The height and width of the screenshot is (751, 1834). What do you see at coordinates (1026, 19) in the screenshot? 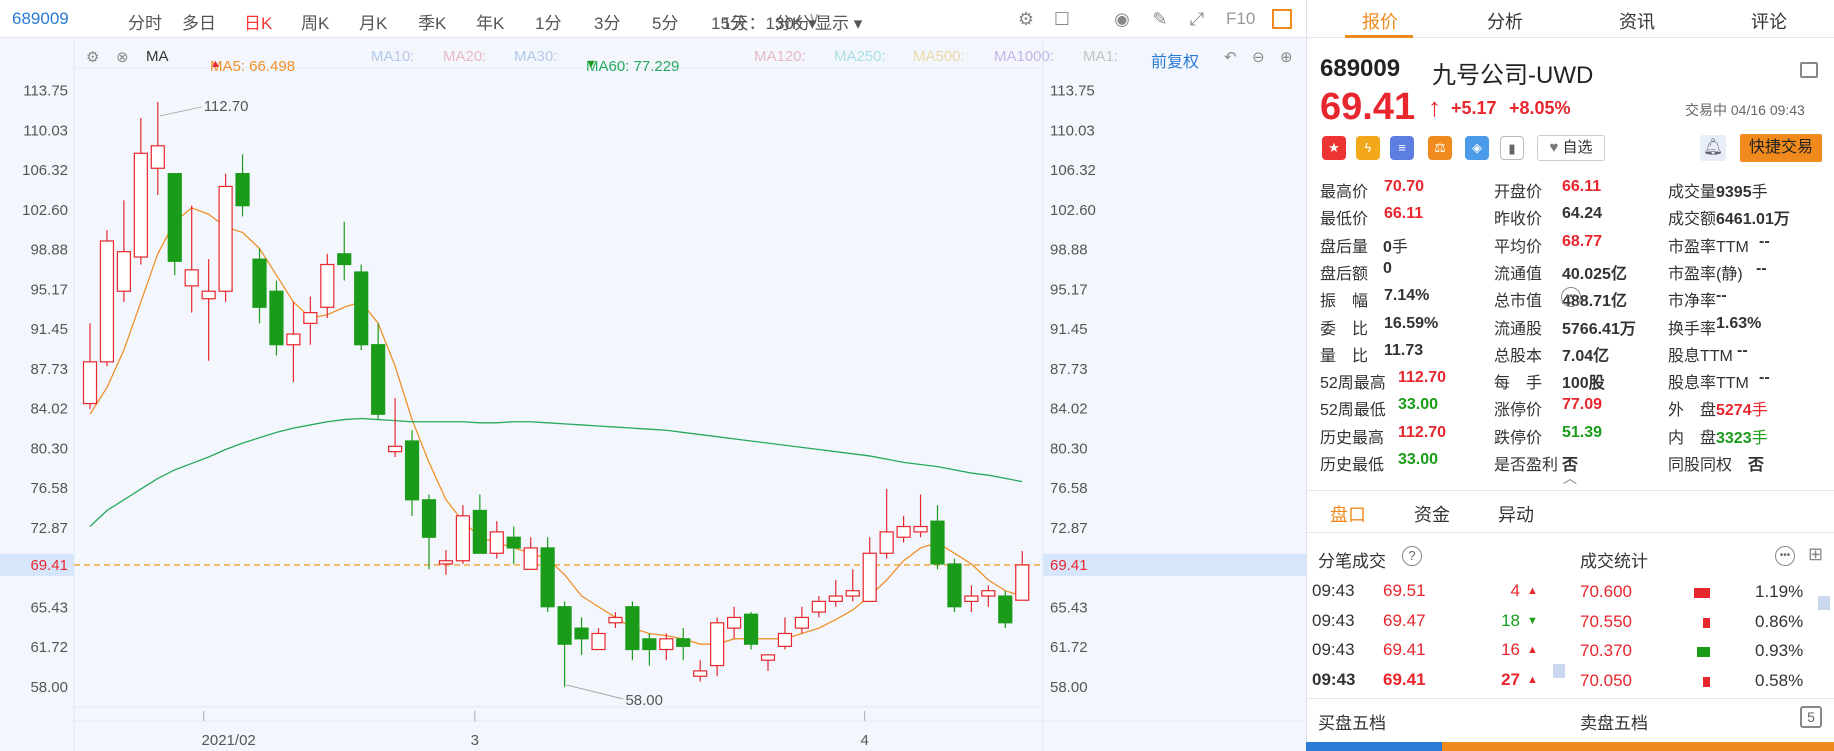
I see `settings-icon: ⚙` at bounding box center [1026, 19].